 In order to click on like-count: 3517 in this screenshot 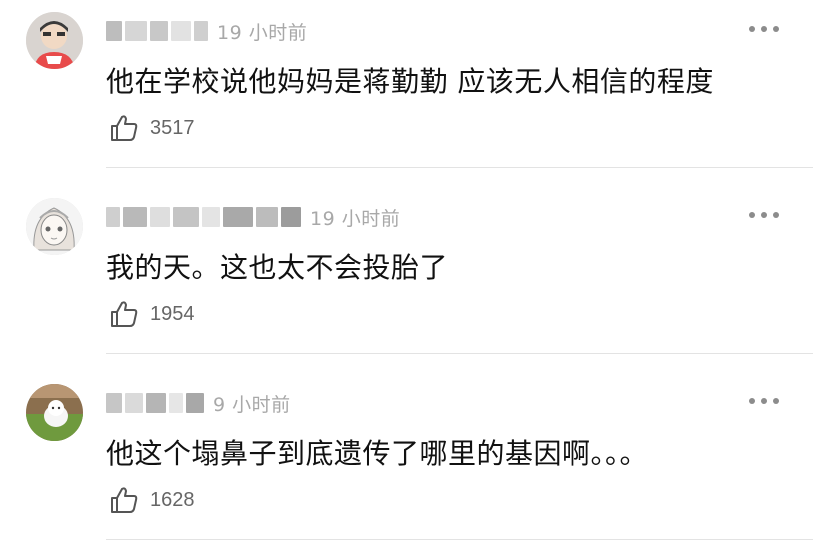, I will do `click(172, 127)`.